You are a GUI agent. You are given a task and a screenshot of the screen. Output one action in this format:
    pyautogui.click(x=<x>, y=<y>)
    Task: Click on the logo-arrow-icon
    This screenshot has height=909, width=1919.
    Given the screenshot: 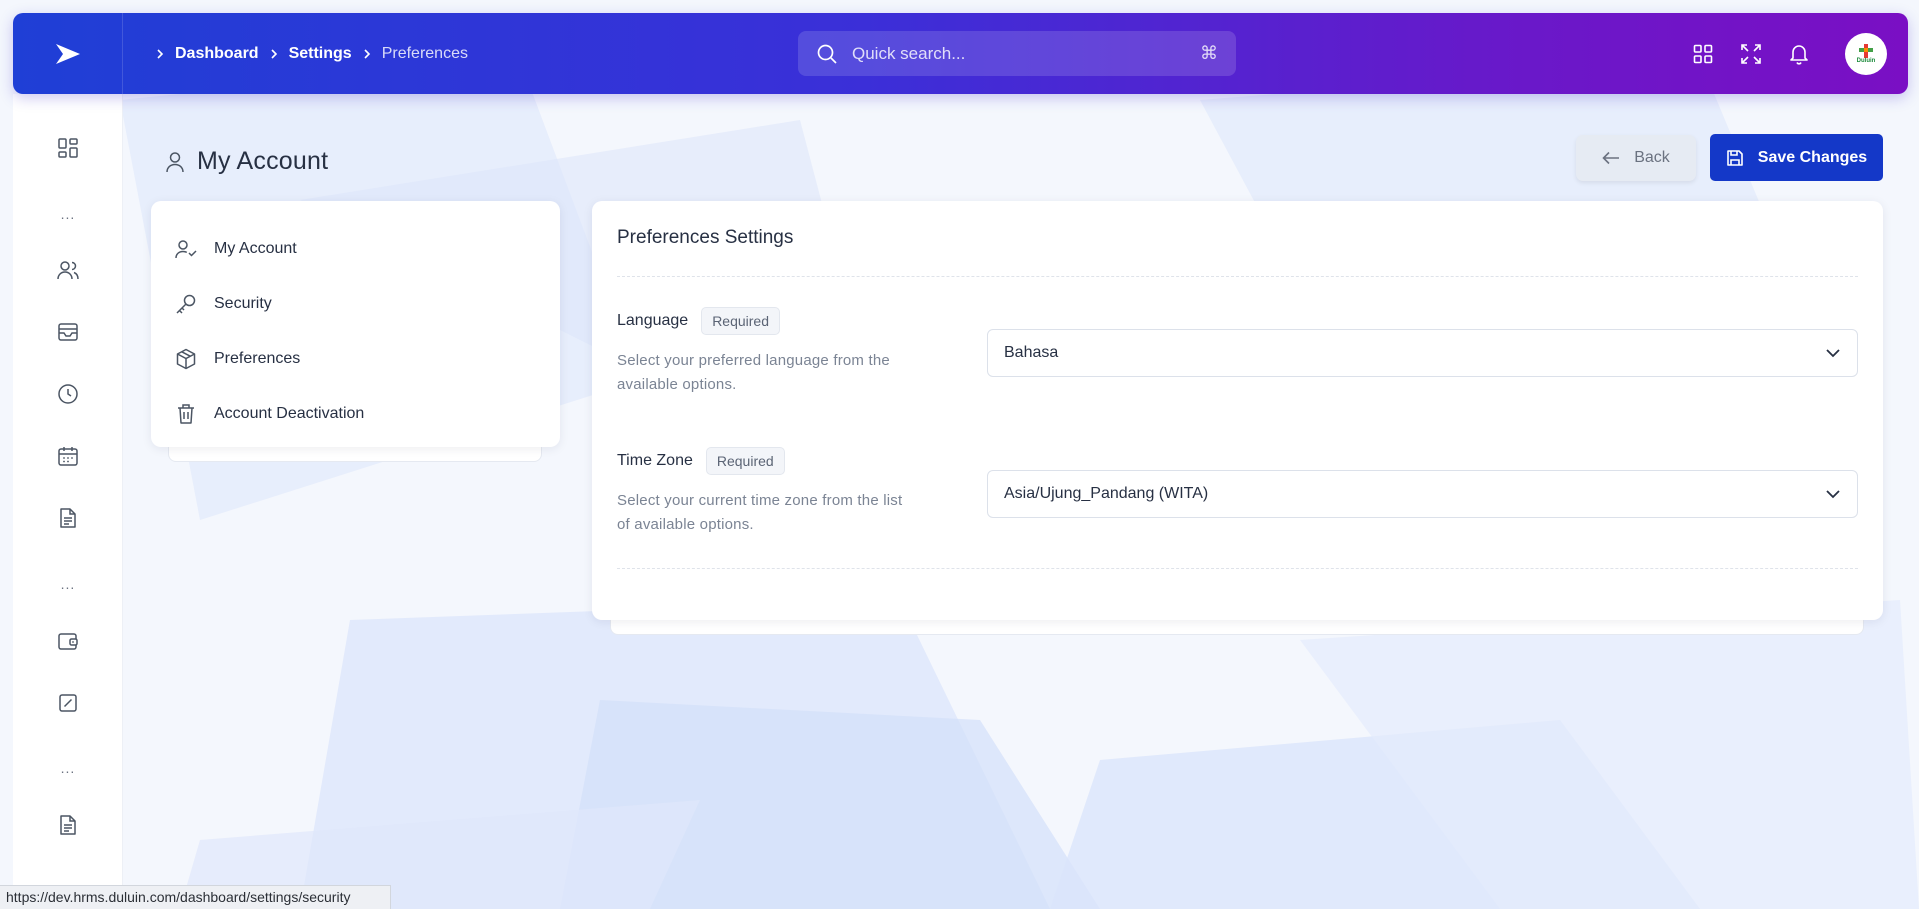 What is the action you would take?
    pyautogui.click(x=67, y=53)
    